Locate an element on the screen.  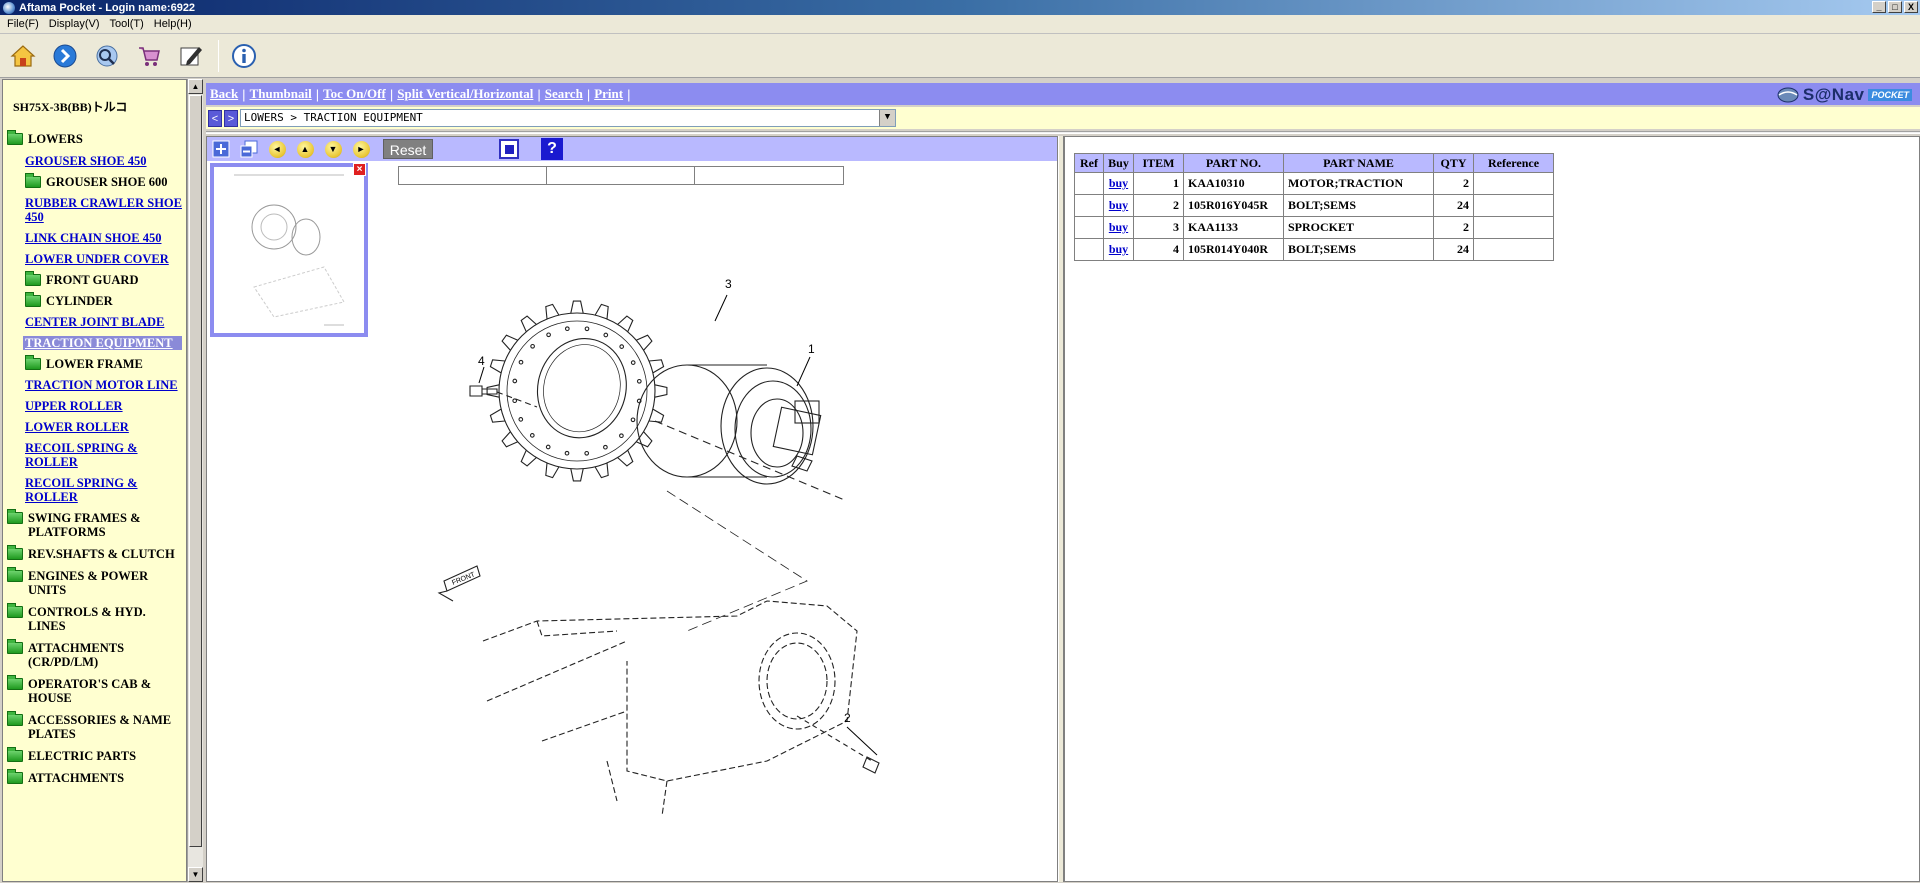
toc-item-swing-frames-platforms: SWING FRAMES & PLATFORMS is located at coordinates (94, 524).